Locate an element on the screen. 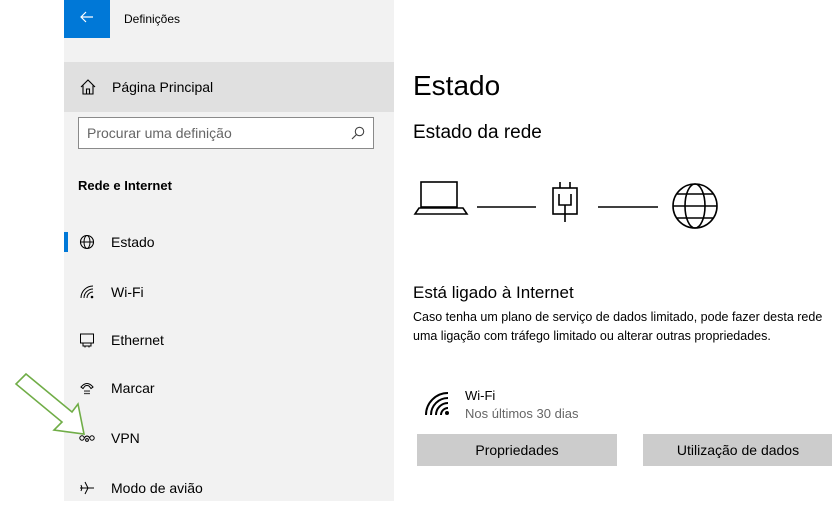 The image size is (832, 510). sidebar-item-label: Marcar is located at coordinates (133, 388).